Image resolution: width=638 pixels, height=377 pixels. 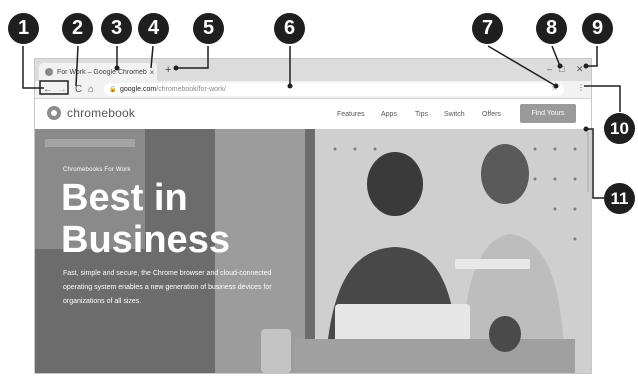 I want to click on callout-4: 4, so click(x=153, y=28).